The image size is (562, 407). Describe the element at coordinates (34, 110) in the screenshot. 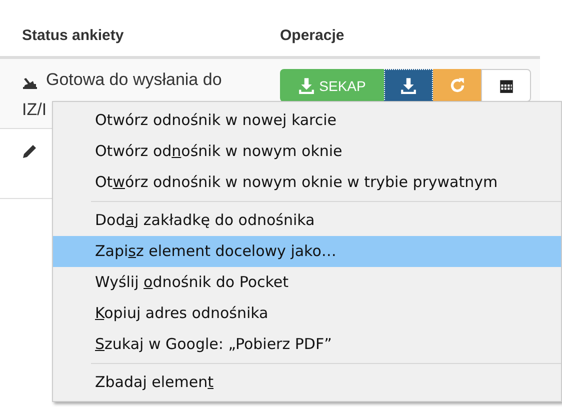

I see `status-text: IZ/I` at that location.